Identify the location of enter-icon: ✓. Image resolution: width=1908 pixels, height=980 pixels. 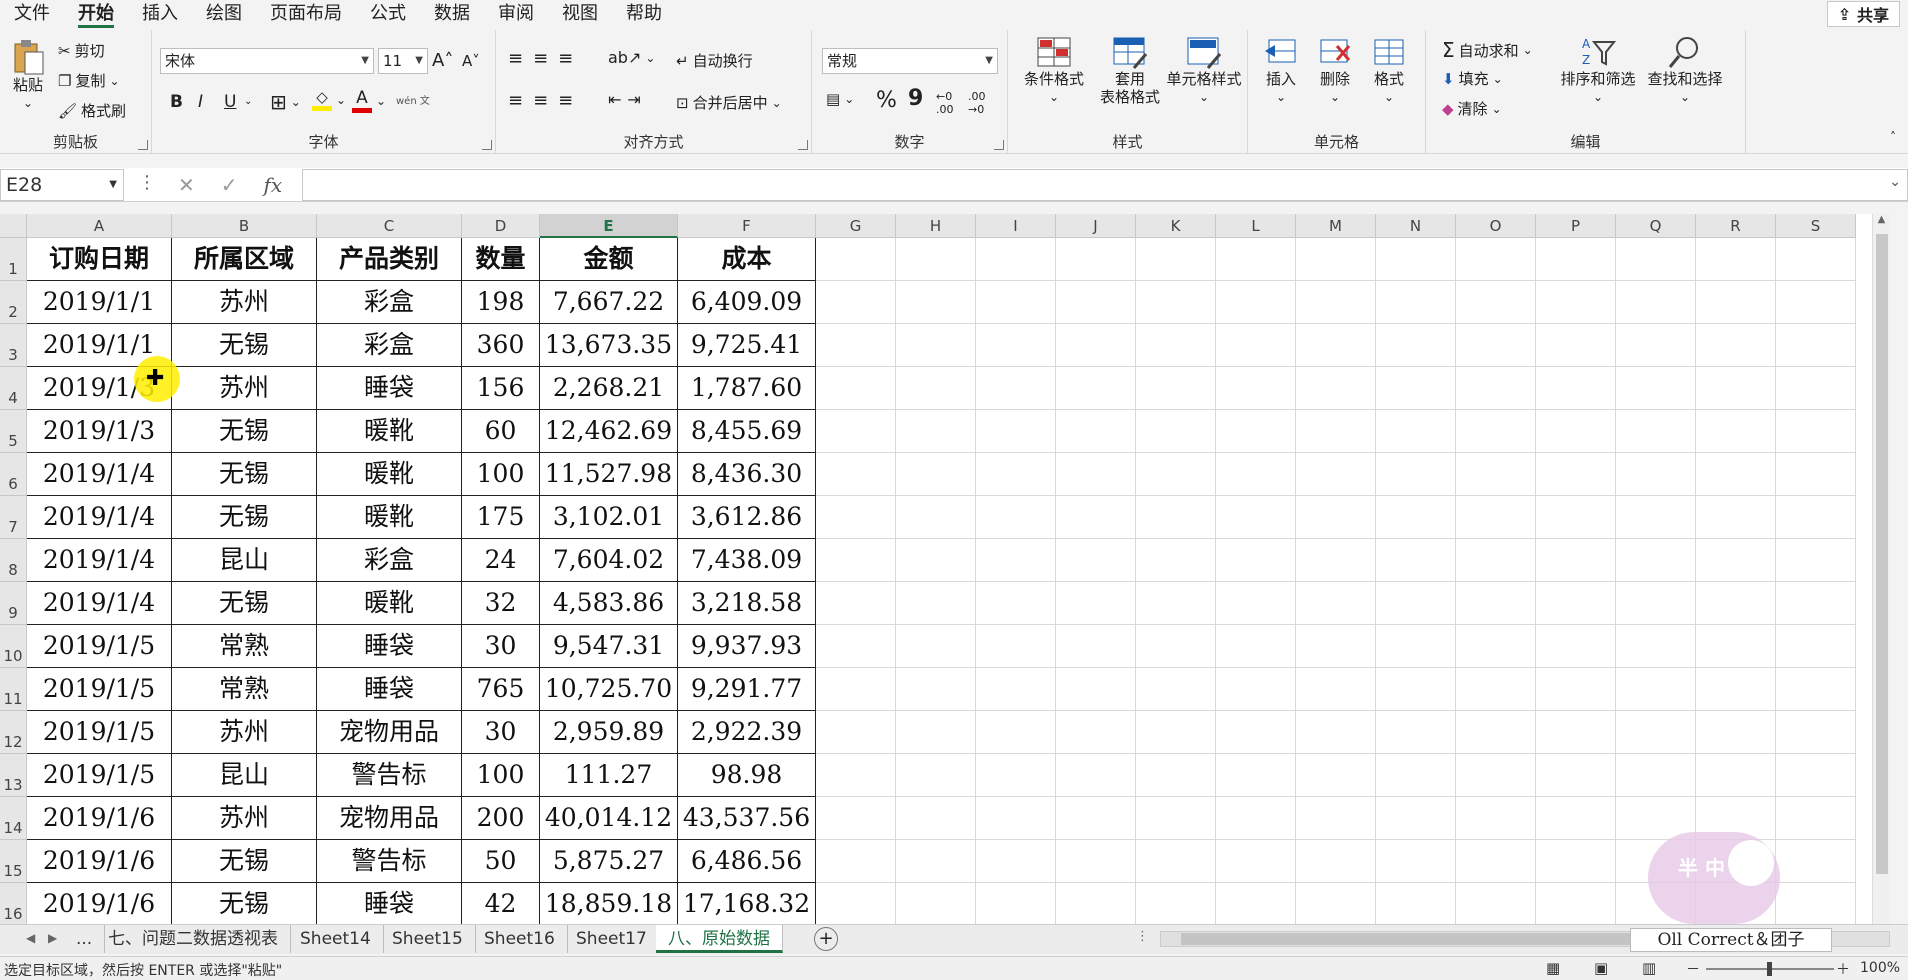
(229, 185).